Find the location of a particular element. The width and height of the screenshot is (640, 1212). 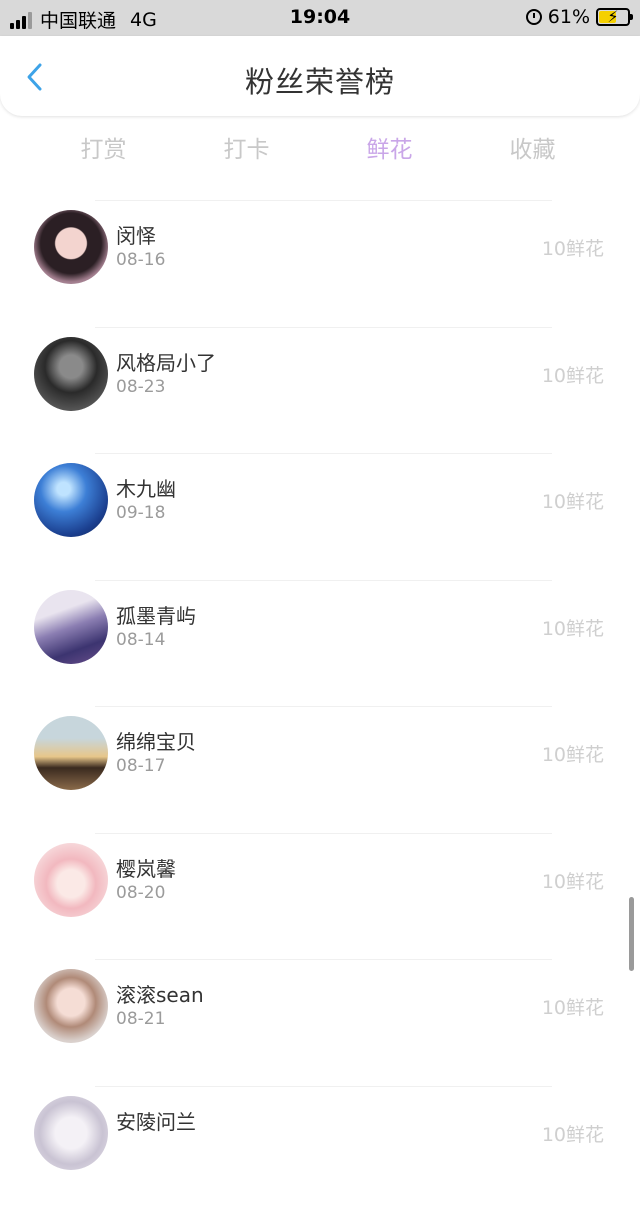

list-item: 滚滚sean 08-21 10鲜花 is located at coordinates (320, 1022).